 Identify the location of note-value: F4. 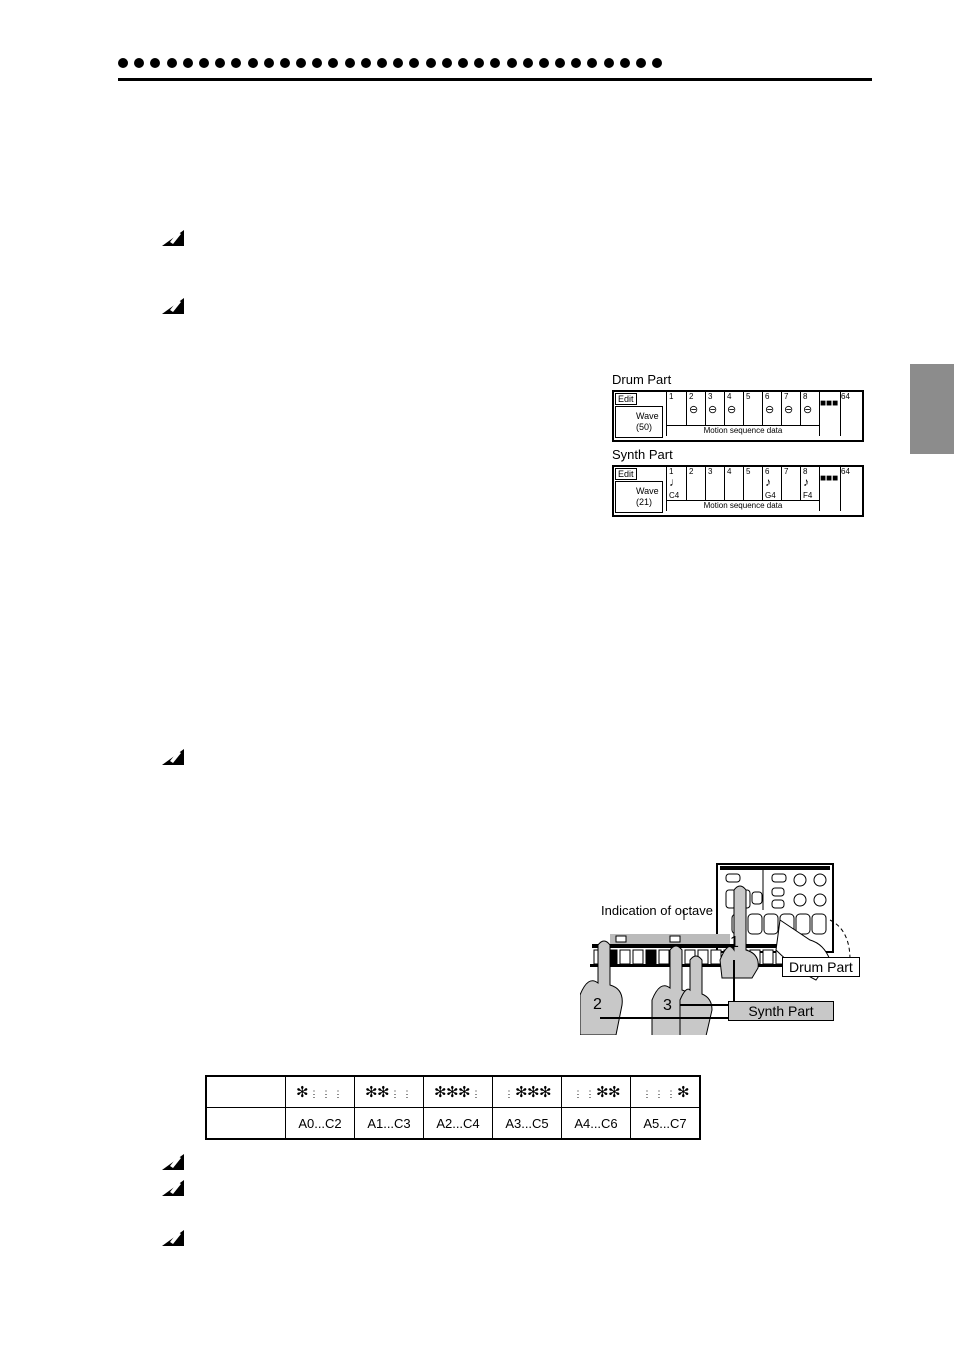
(808, 495).